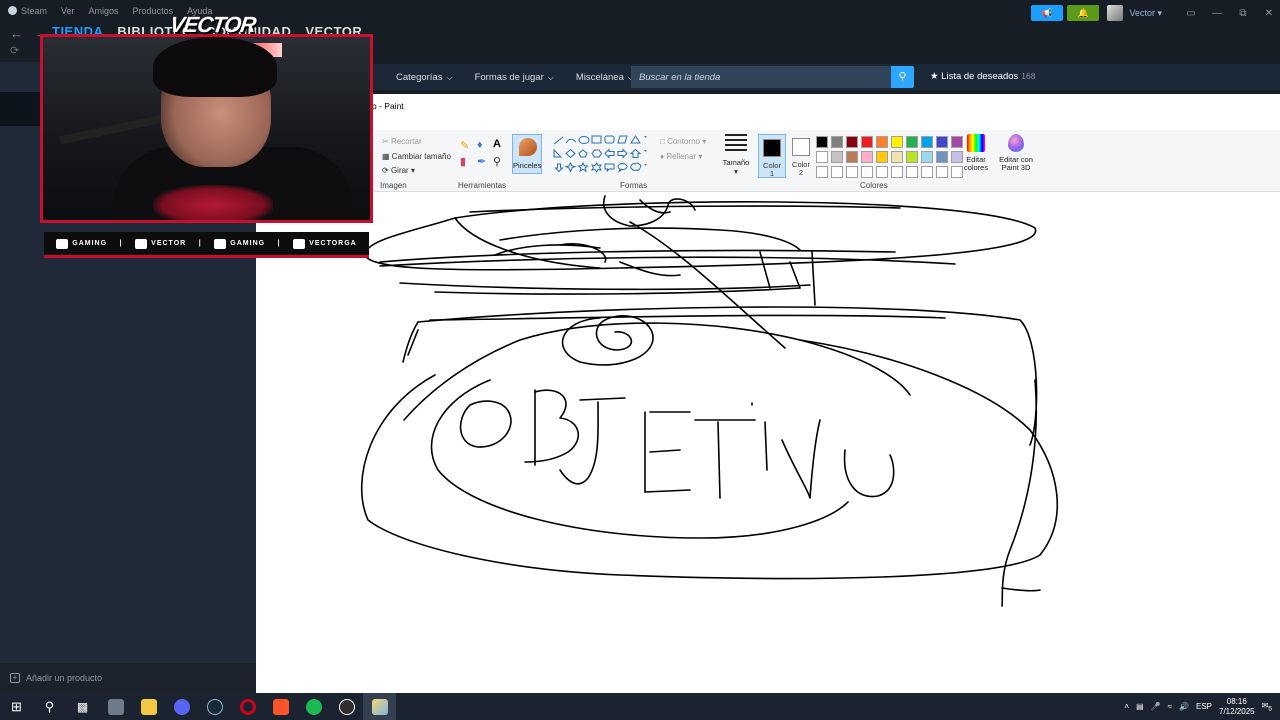  I want to click on search-taskbar-button: ⚲, so click(49, 706).